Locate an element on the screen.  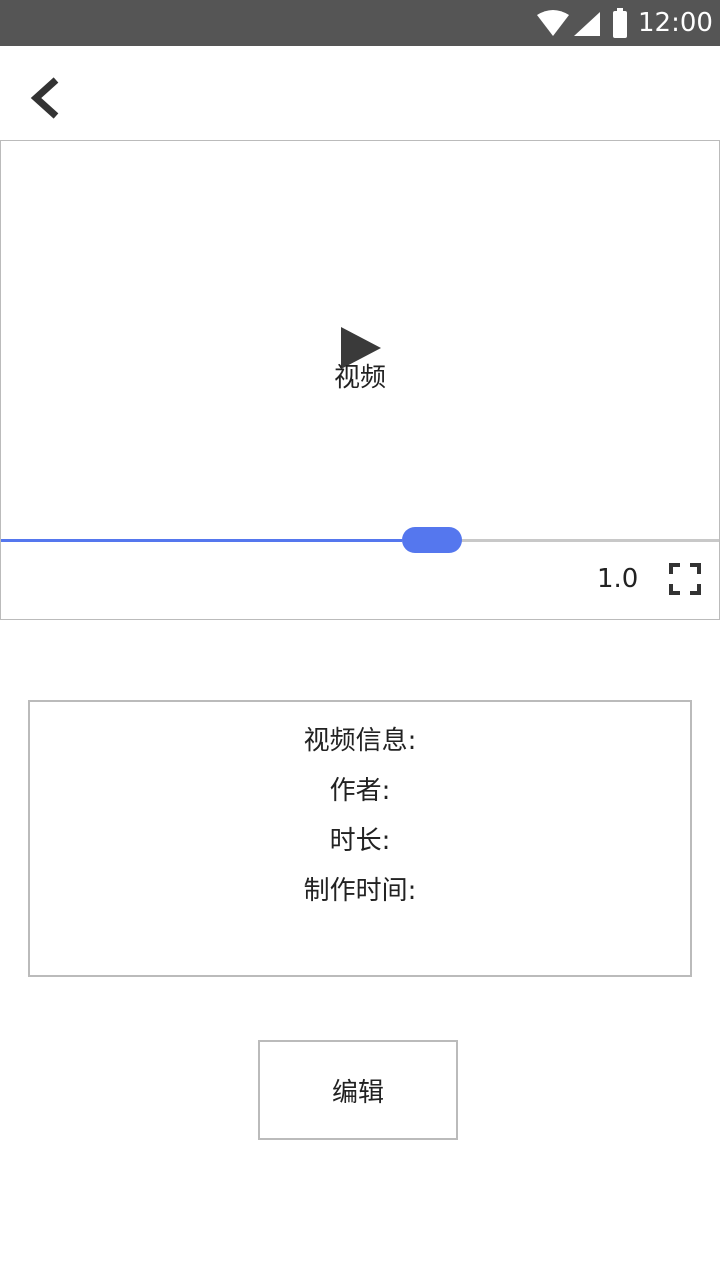
playback-speed: 1.0 is located at coordinates (617, 579).